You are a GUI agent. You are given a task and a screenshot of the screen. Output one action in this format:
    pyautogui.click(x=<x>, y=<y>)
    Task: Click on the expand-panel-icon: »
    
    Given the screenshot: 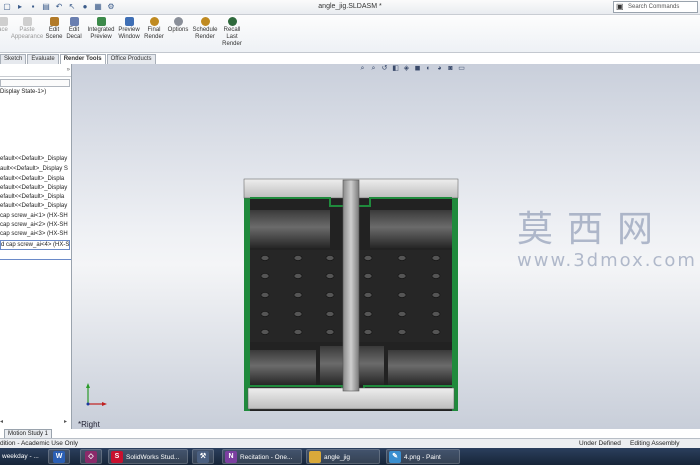 What is the action you would take?
    pyautogui.click(x=68, y=70)
    